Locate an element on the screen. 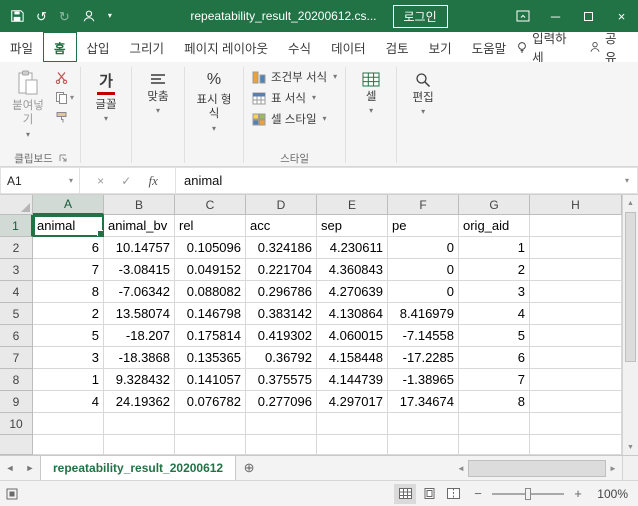  cell-A2: 6 is located at coordinates (68, 248).